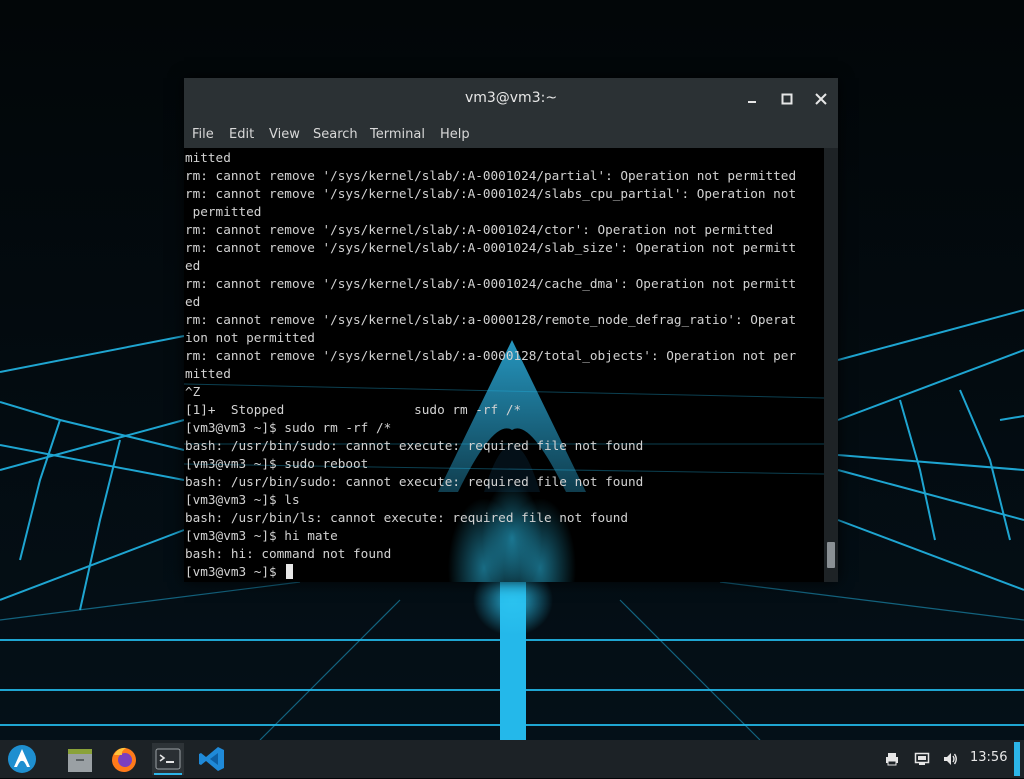 The height and width of the screenshot is (779, 1024). Describe the element at coordinates (124, 759) in the screenshot. I see `firefox-icon` at that location.